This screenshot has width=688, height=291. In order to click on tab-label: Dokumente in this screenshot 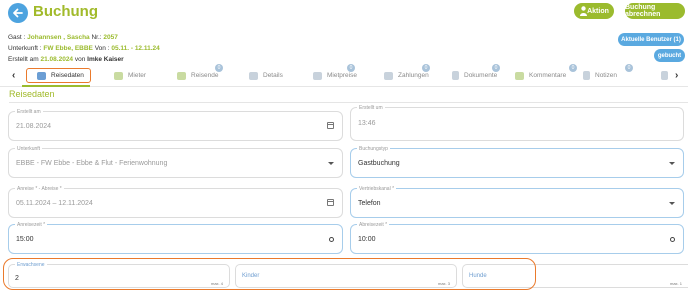, I will do `click(481, 75)`.